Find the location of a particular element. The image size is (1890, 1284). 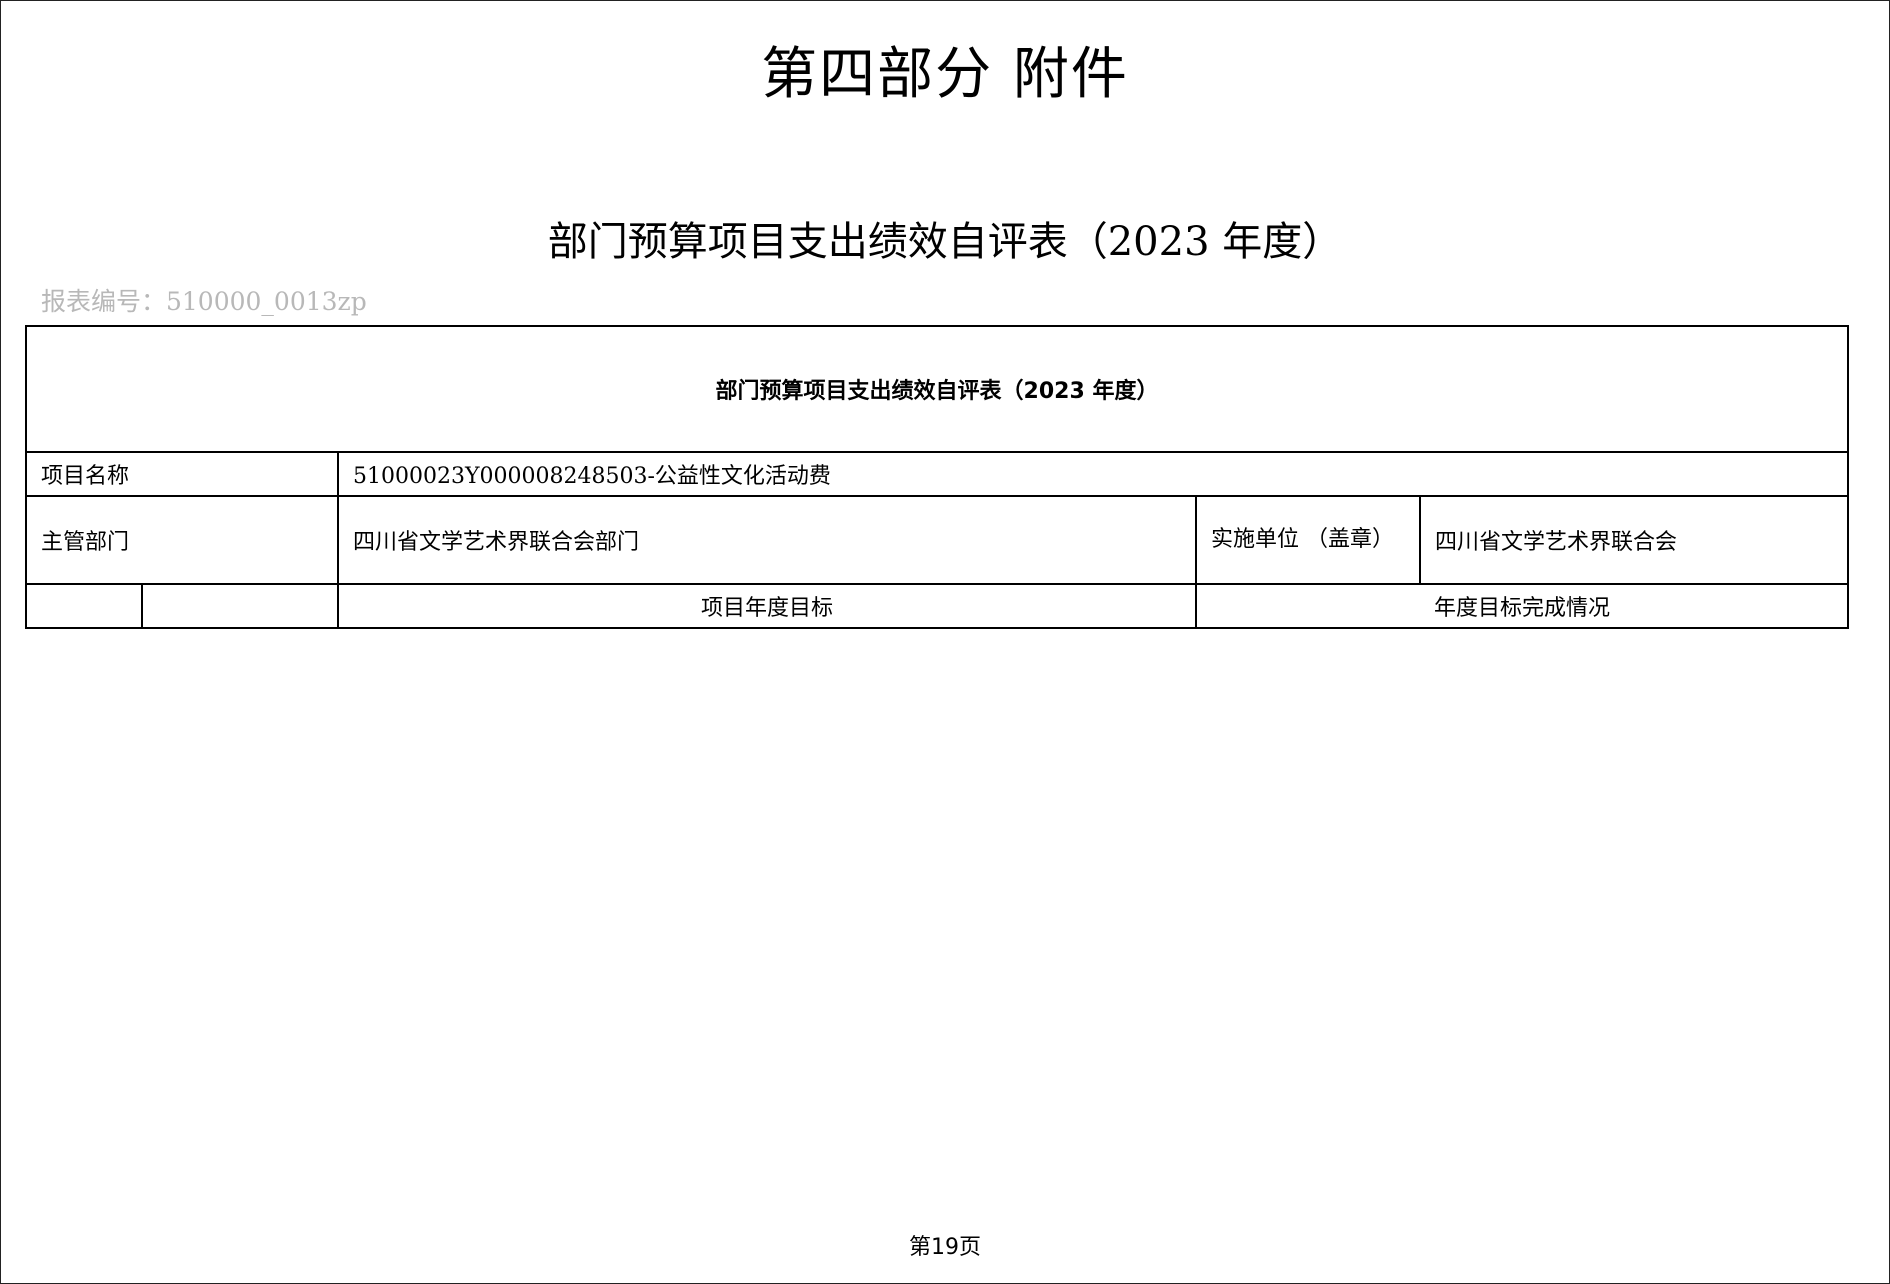

annual-goal-header: 项目年度目标 is located at coordinates (767, 606).